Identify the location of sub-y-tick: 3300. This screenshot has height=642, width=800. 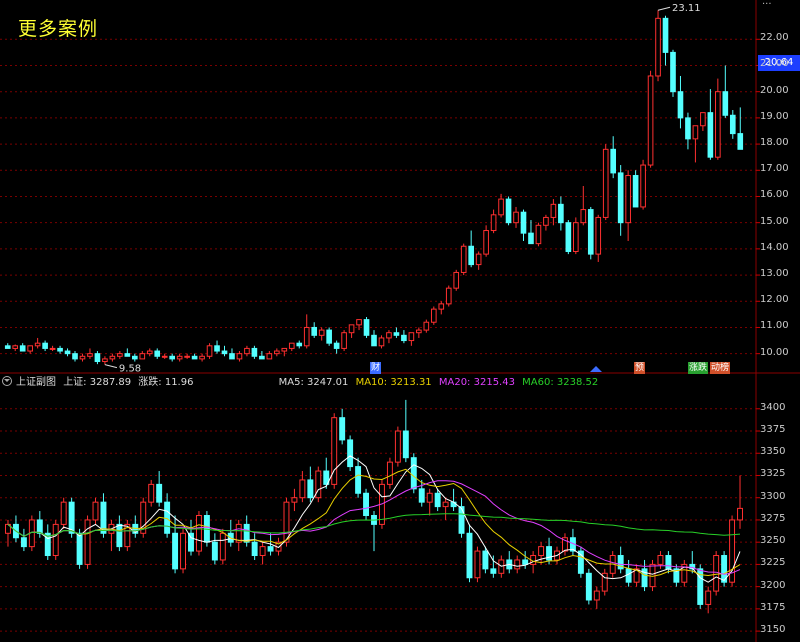
(773, 496).